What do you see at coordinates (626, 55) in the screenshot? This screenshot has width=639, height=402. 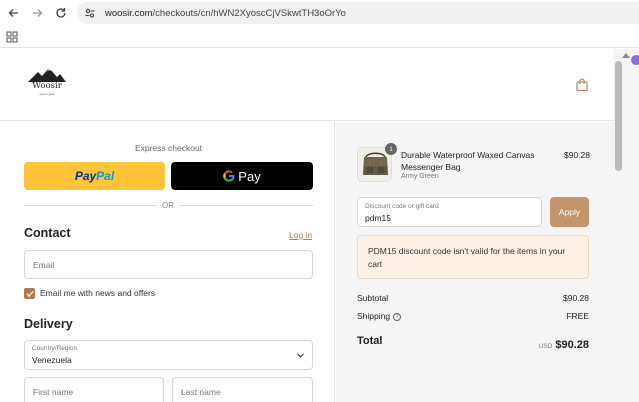 I see `scroll-up-icon` at bounding box center [626, 55].